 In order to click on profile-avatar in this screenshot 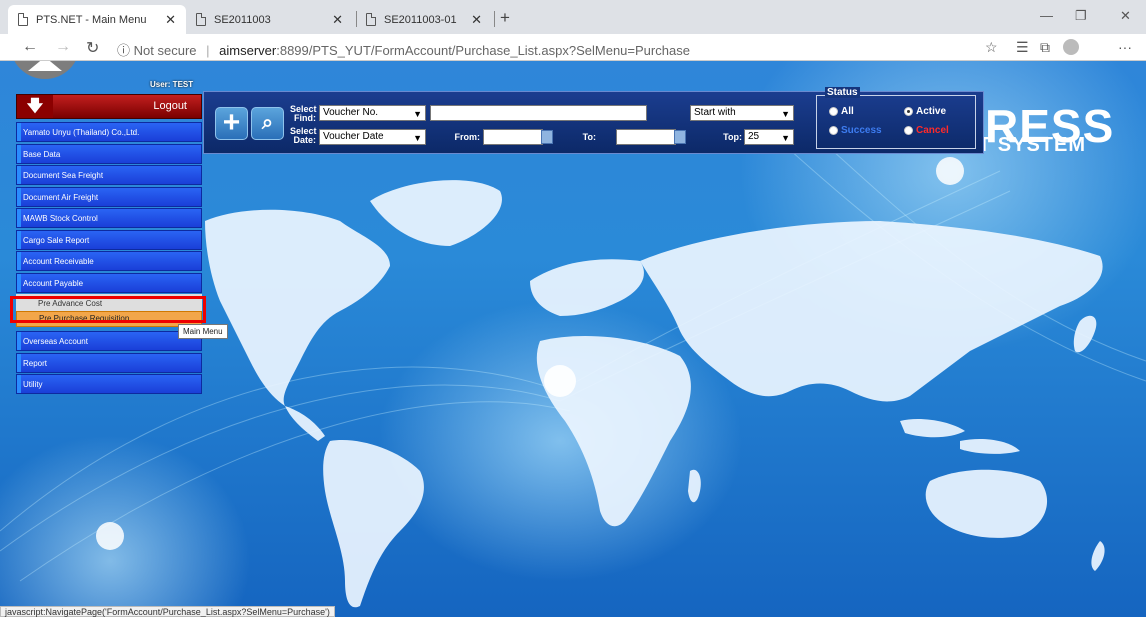, I will do `click(1071, 47)`.